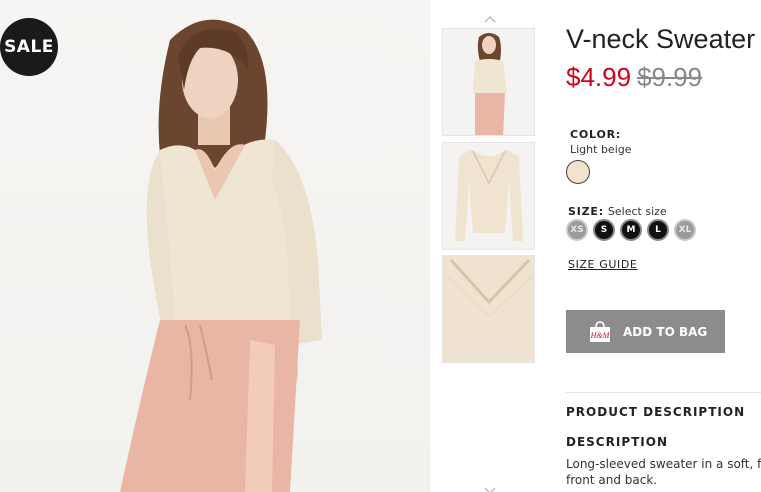 This screenshot has width=761, height=492. I want to click on size-label: SIZE:, so click(586, 211).